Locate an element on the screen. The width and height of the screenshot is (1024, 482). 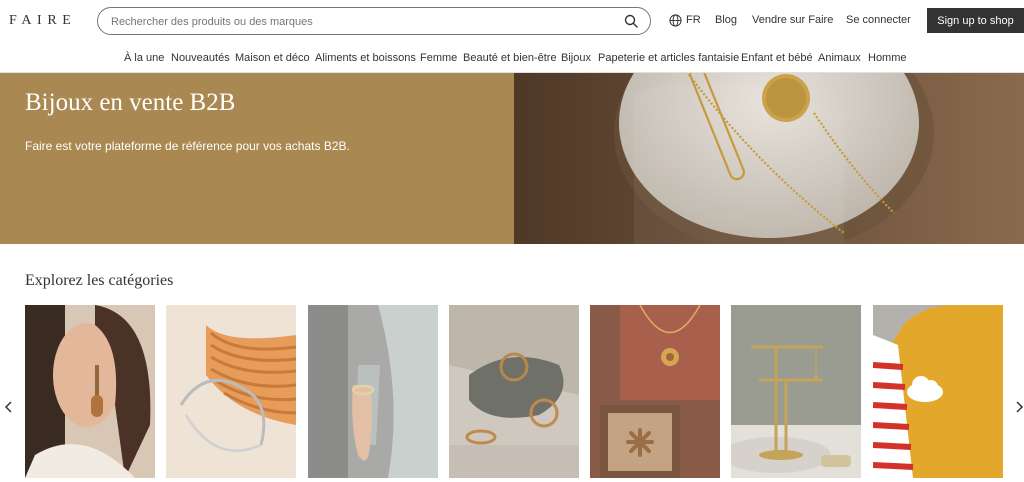
nav-item-aliments-boissons: Aliments et boissons is located at coordinates (365, 58).